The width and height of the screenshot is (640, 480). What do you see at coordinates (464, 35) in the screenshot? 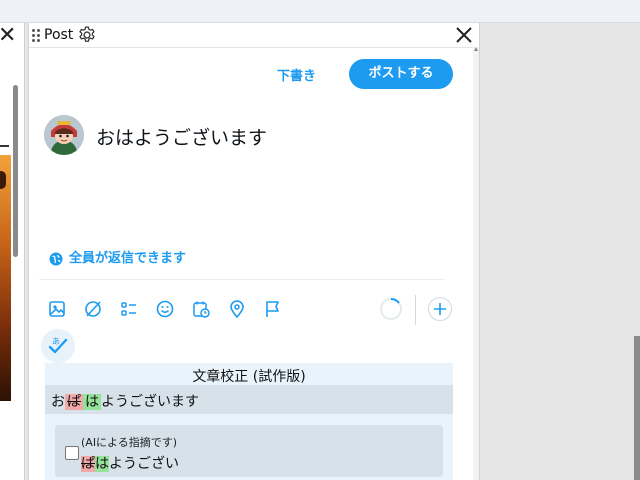
I see `close-icon` at bounding box center [464, 35].